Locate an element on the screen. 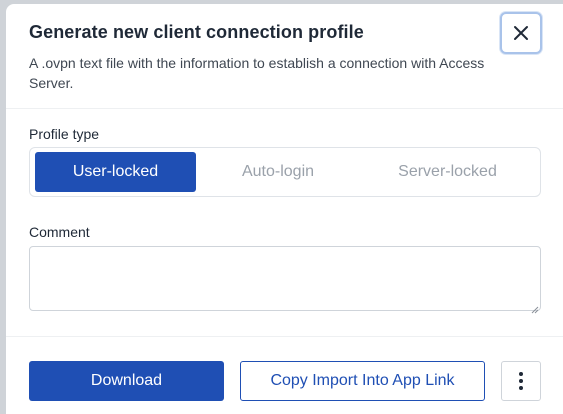 The width and height of the screenshot is (563, 414). dialog-title: Generate new client connection profile is located at coordinates (196, 32).